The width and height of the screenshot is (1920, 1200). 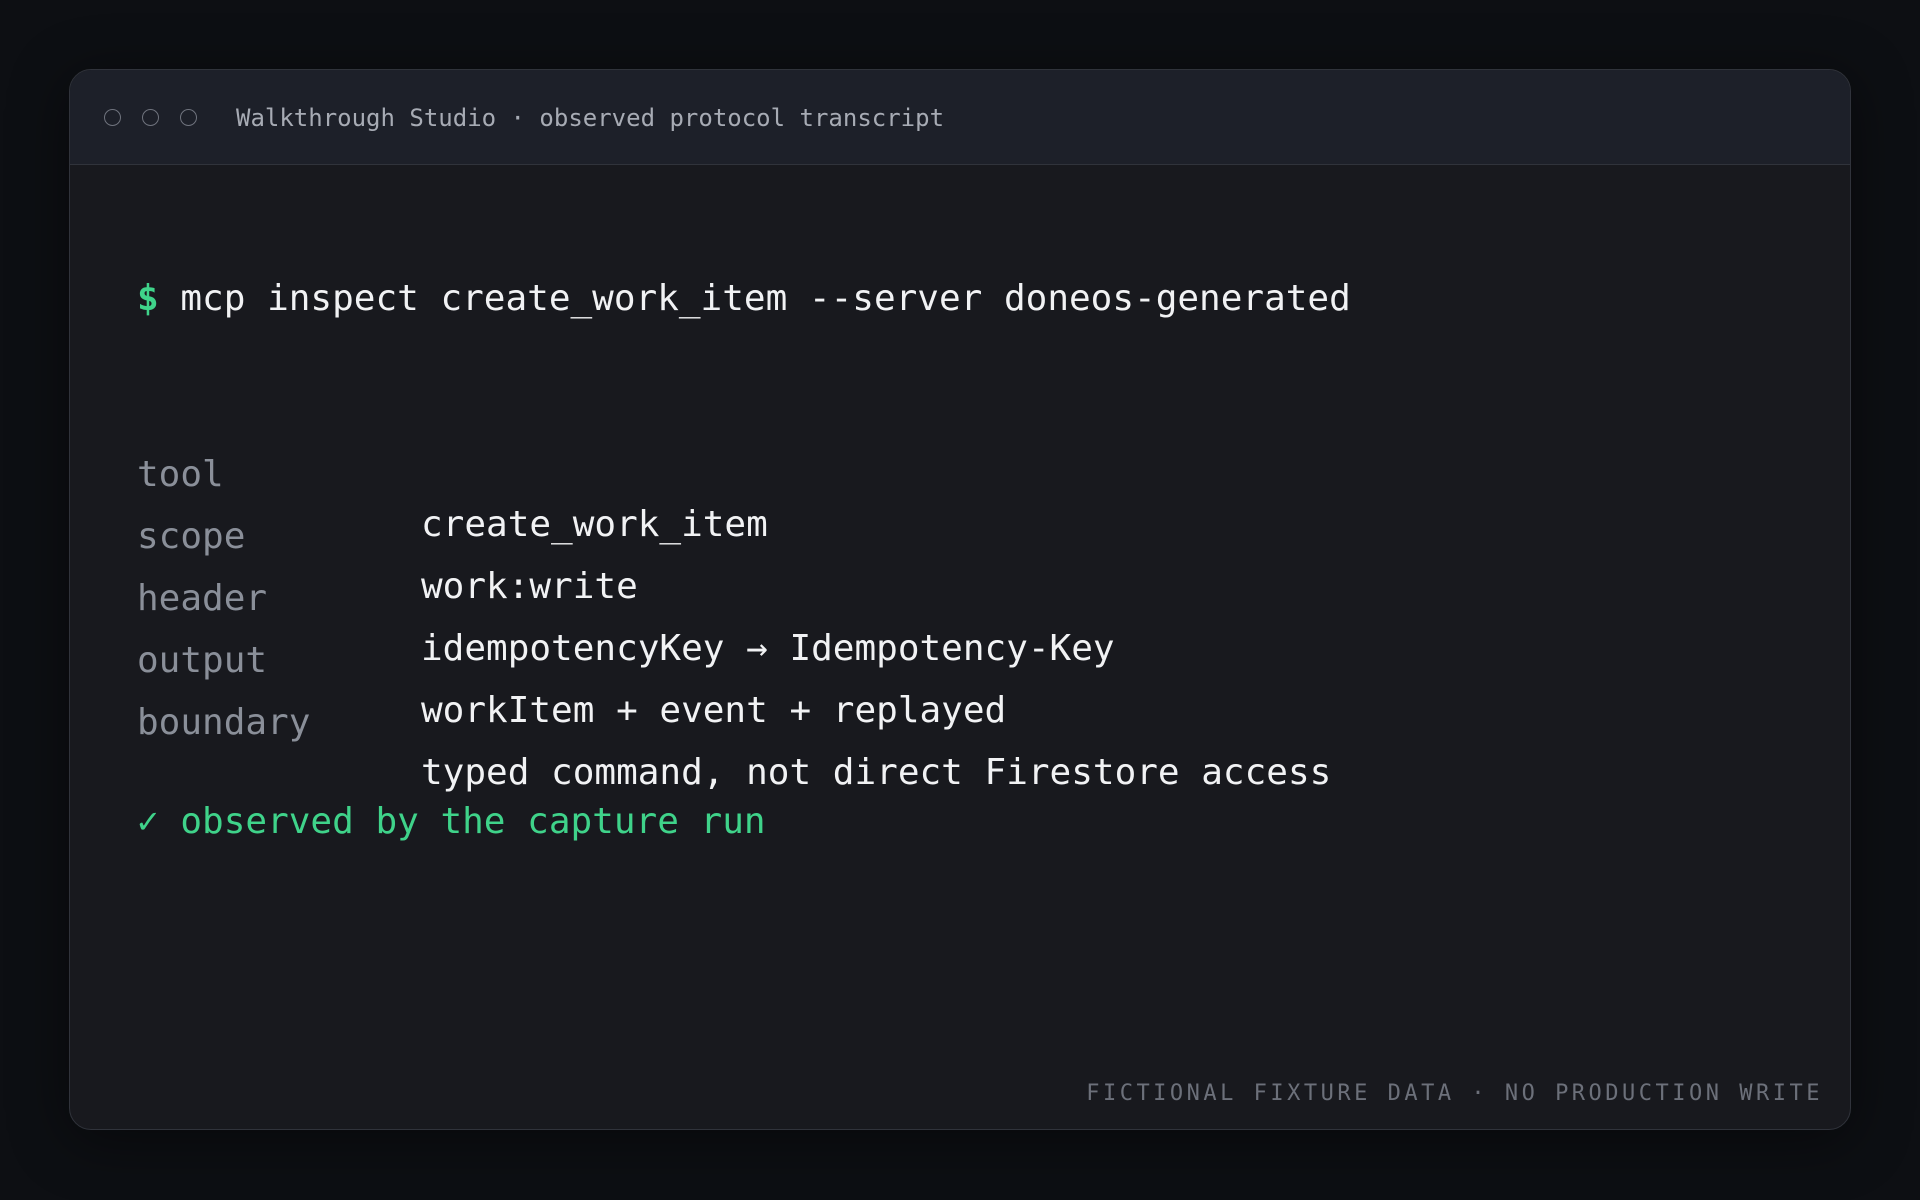 What do you see at coordinates (714, 710) in the screenshot?
I see `output-value: workItem + event + replayed` at bounding box center [714, 710].